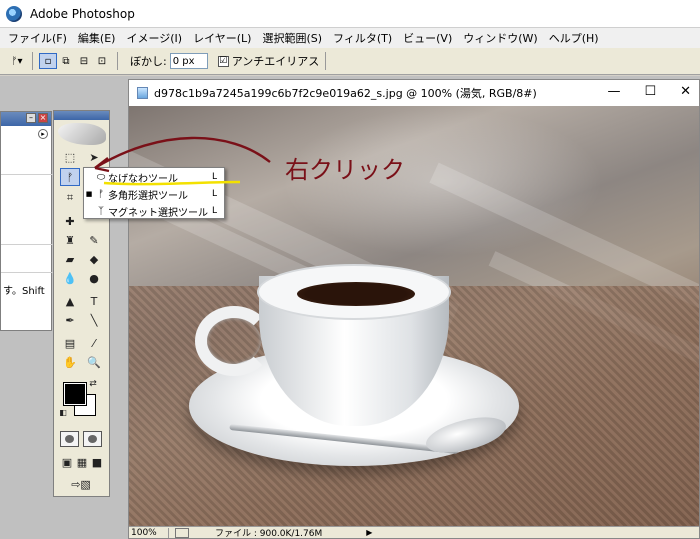 The image size is (700, 539). I want to click on minimize-icon: —, so click(613, 91).